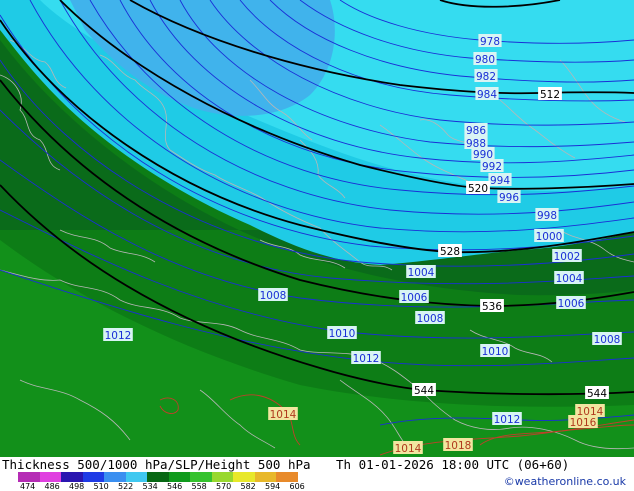  I want to click on slp-label: 986, so click(476, 131).